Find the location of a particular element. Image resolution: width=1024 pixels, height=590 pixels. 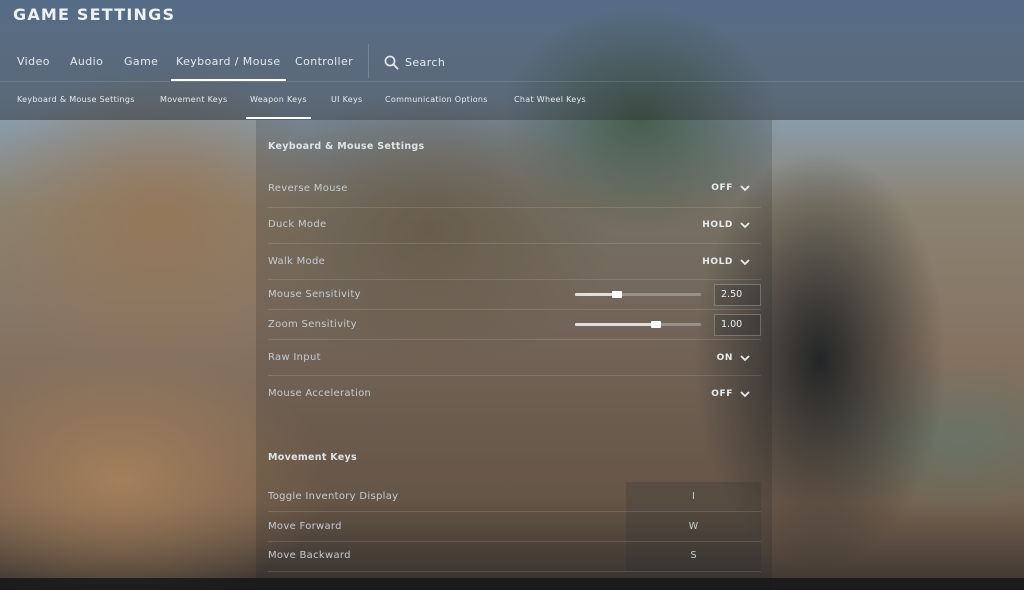

tab-separator is located at coordinates (512, 81).